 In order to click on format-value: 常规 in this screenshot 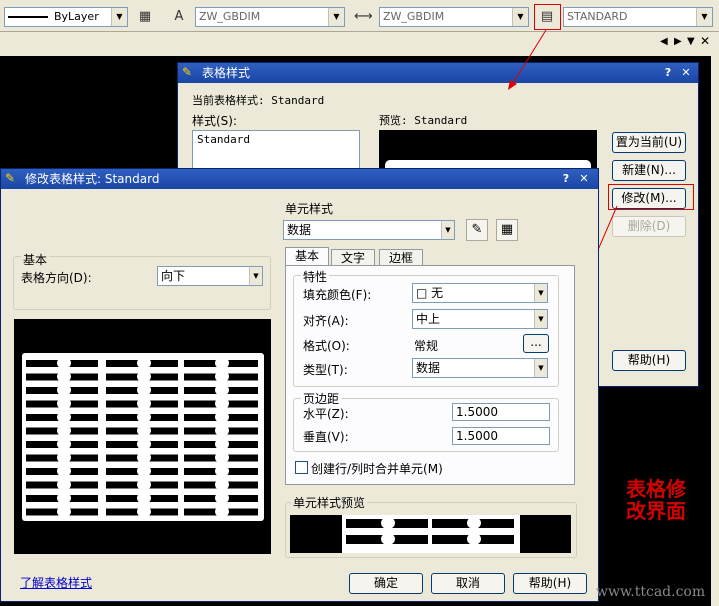, I will do `click(426, 346)`.